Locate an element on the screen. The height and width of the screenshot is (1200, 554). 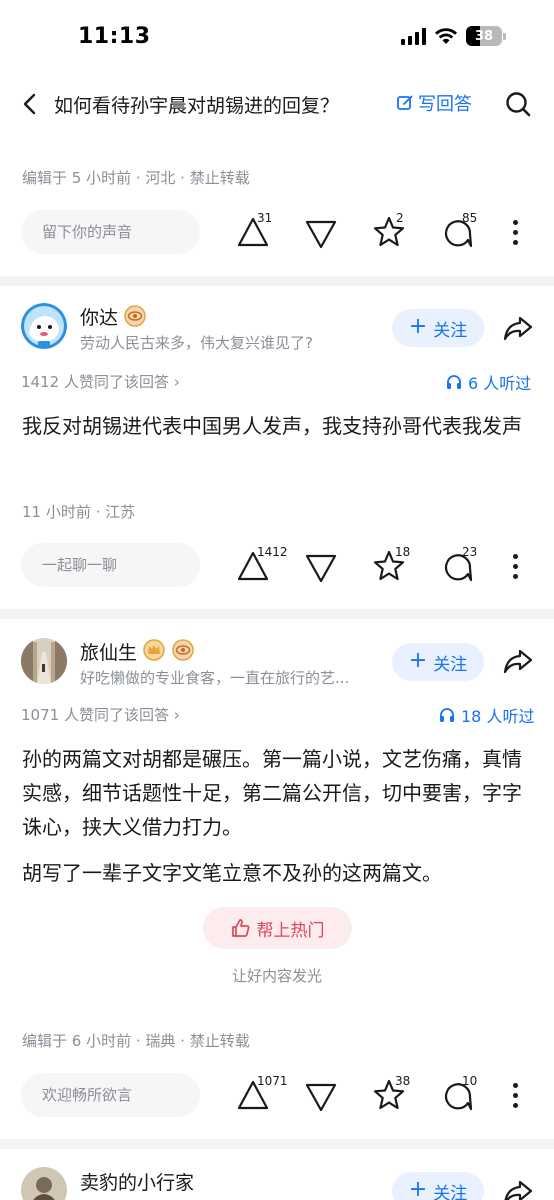
comment-count: 10 is located at coordinates (470, 1081).